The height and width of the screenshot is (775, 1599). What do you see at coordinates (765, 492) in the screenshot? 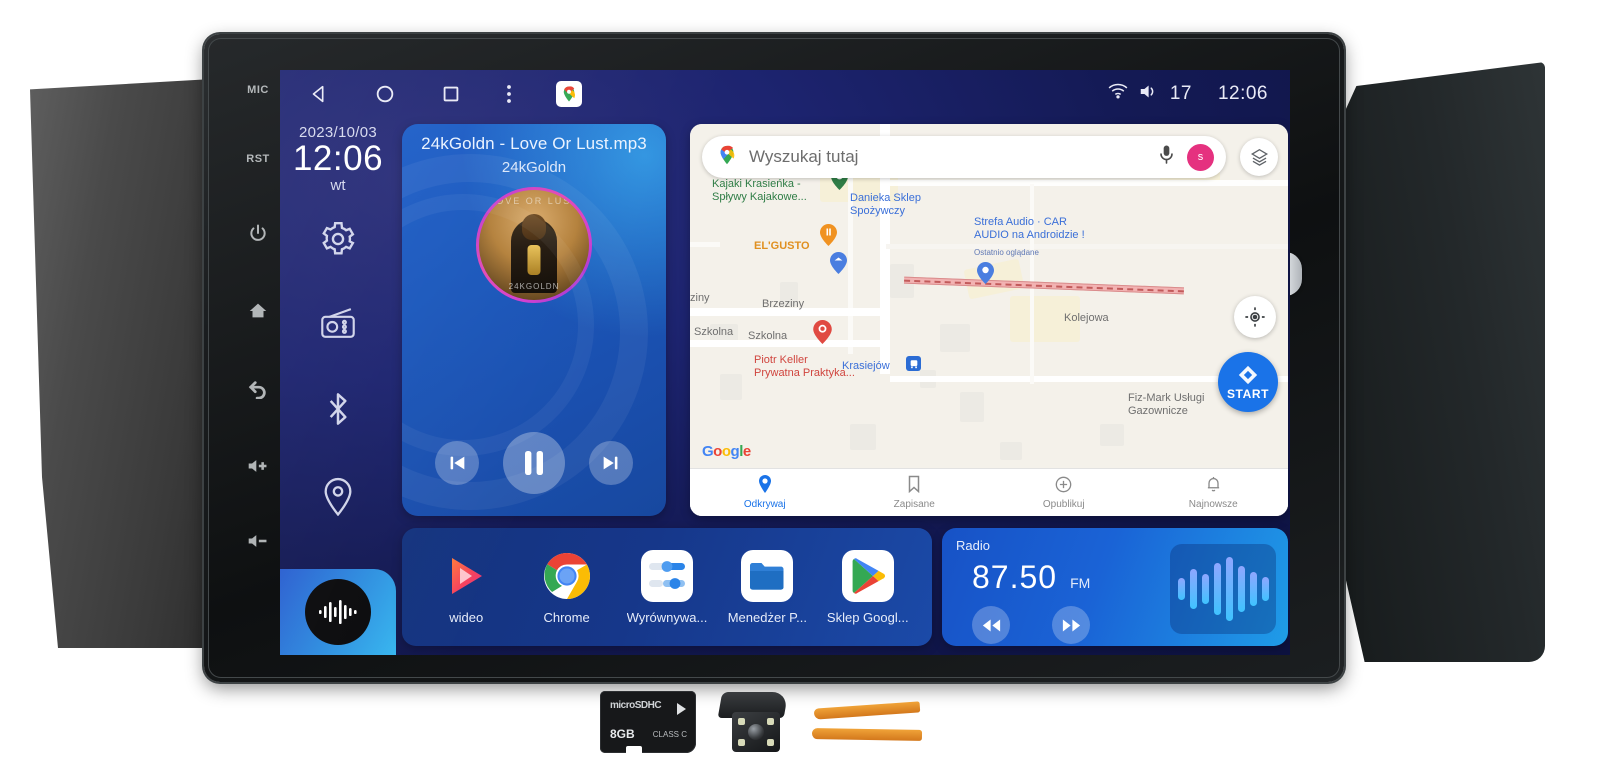
I see `map-nav-odkrywaj: Odkrywaj` at bounding box center [765, 492].